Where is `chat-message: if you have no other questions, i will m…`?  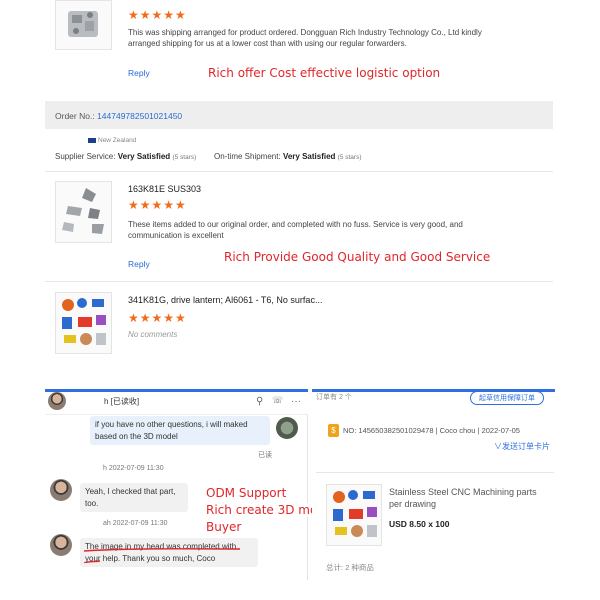 chat-message: if you have no other questions, i will m… is located at coordinates (180, 430).